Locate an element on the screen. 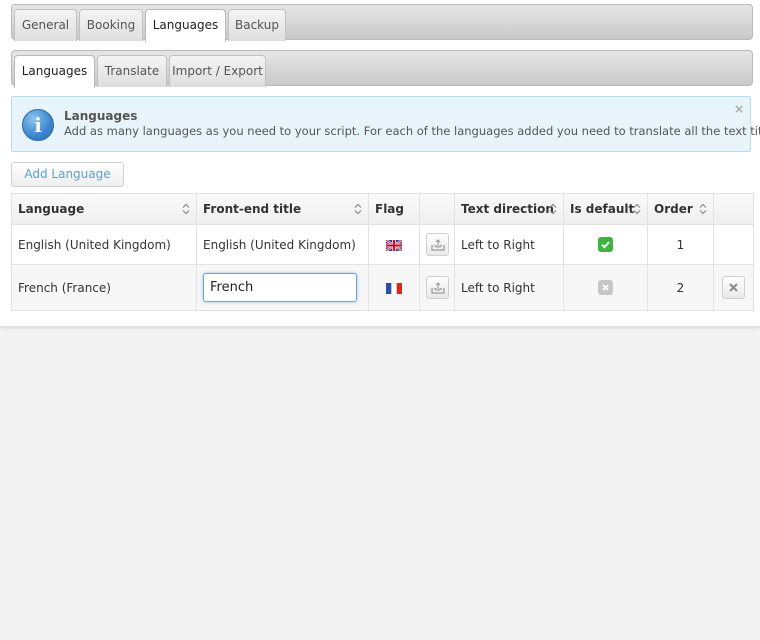 Image resolution: width=760 pixels, height=640 pixels. subtab-languages: Languages is located at coordinates (54, 71).